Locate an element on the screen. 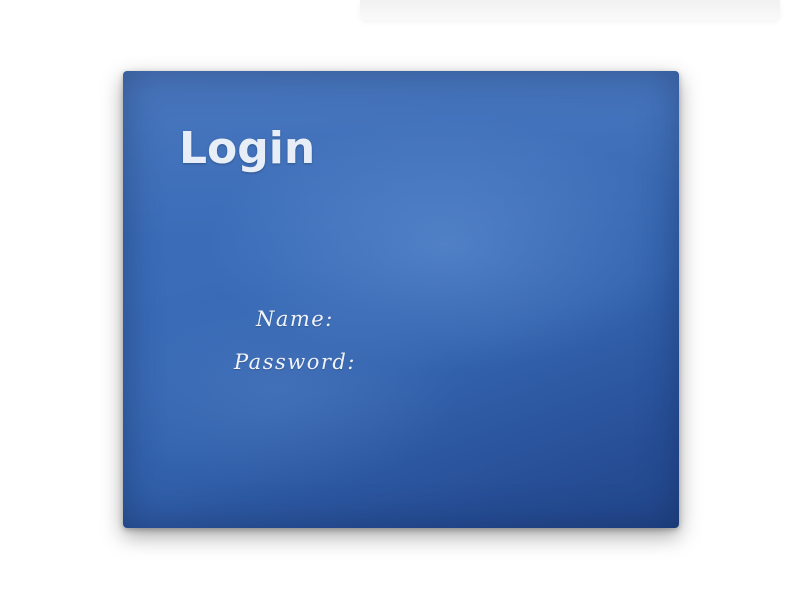  login-title: Login is located at coordinates (247, 148).